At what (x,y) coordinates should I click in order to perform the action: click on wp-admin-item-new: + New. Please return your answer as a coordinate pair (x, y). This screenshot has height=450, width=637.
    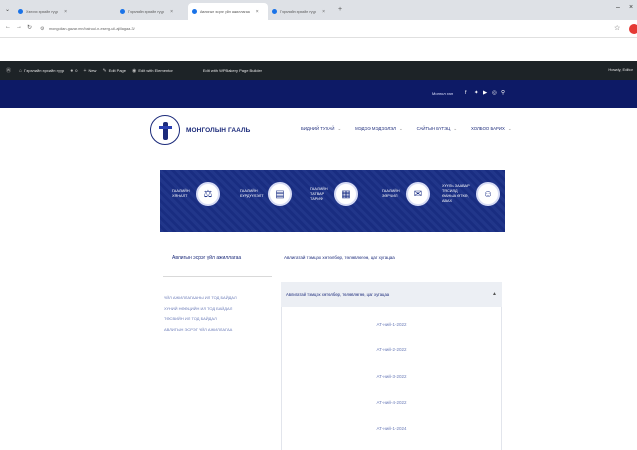
    Looking at the image, I should click on (90, 71).